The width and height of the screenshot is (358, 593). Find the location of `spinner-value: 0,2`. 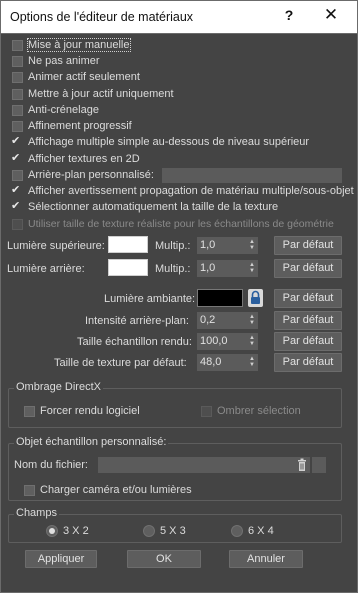

spinner-value: 0,2 is located at coordinates (208, 320).